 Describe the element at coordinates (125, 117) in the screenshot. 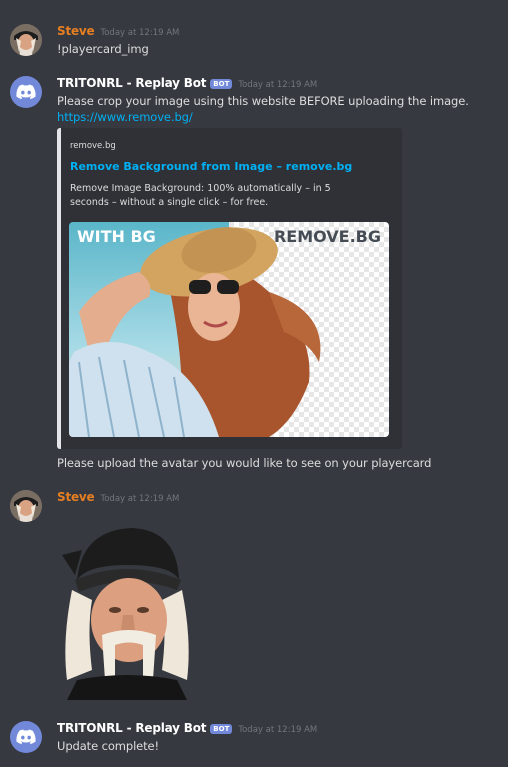

I see `message-link: https://www.remove.bg/` at that location.